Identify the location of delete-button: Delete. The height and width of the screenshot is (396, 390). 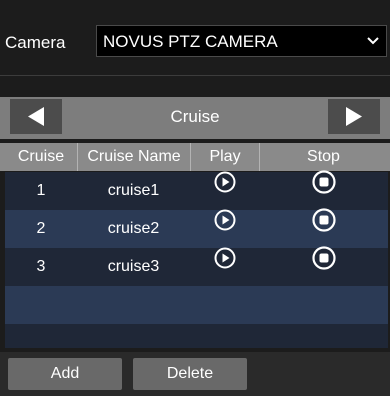
(190, 374).